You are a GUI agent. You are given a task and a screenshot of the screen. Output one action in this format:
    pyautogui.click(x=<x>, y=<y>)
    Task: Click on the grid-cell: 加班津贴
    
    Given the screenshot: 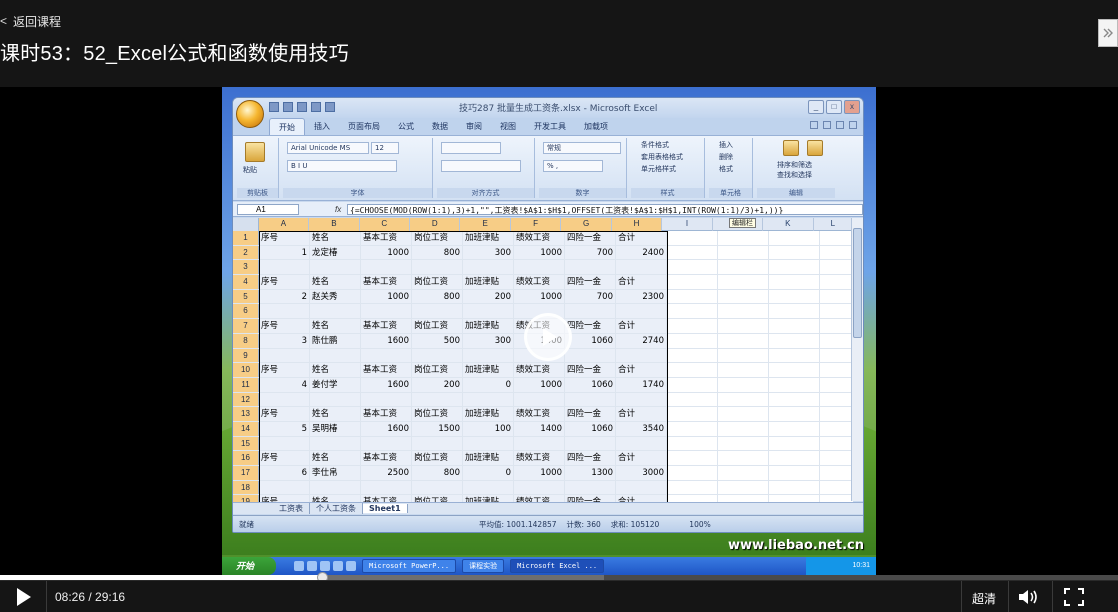 What is the action you would take?
    pyautogui.click(x=488, y=282)
    